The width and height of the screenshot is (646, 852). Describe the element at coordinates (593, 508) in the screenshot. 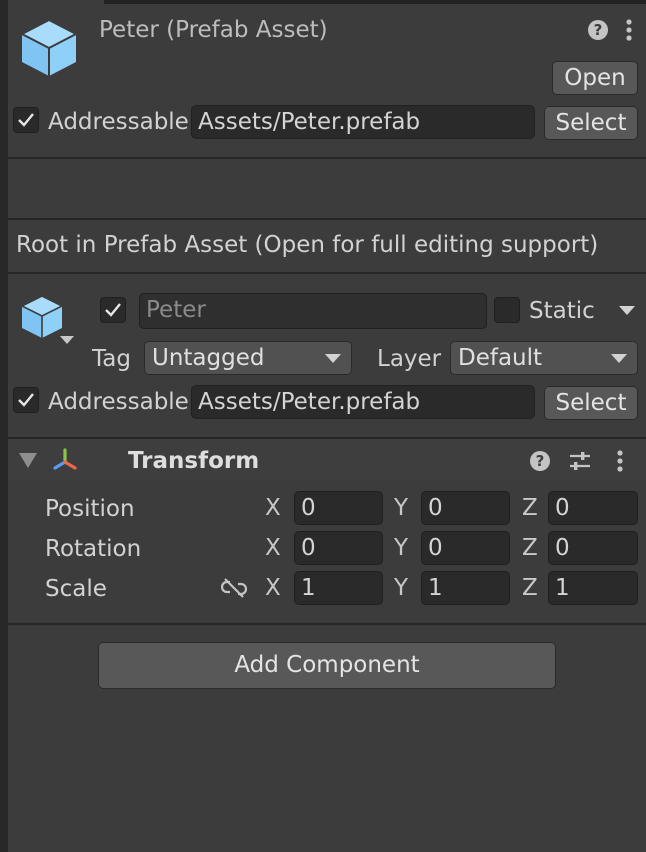

I see `position-z-field: 0` at that location.